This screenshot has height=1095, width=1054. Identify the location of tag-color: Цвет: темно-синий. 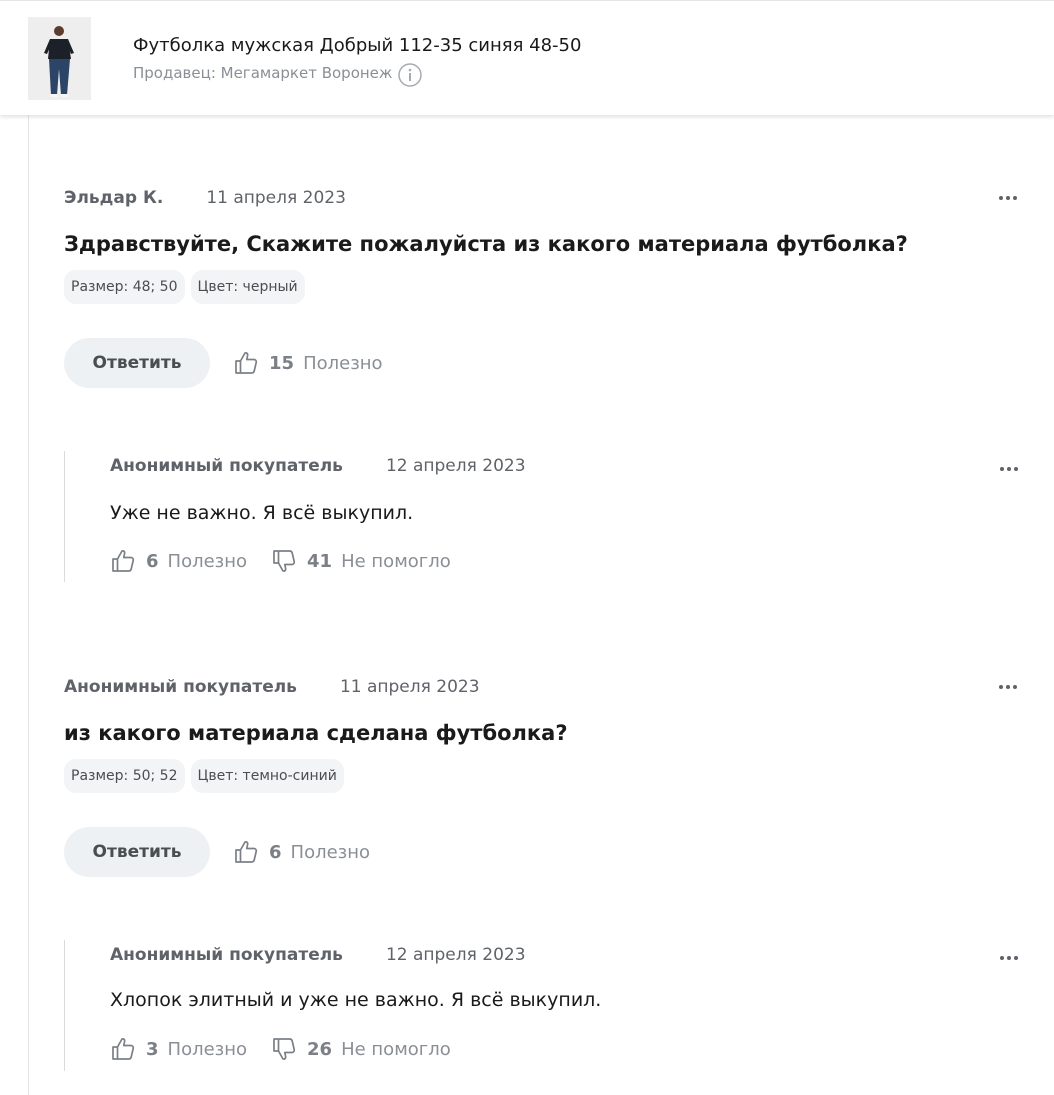
(267, 776).